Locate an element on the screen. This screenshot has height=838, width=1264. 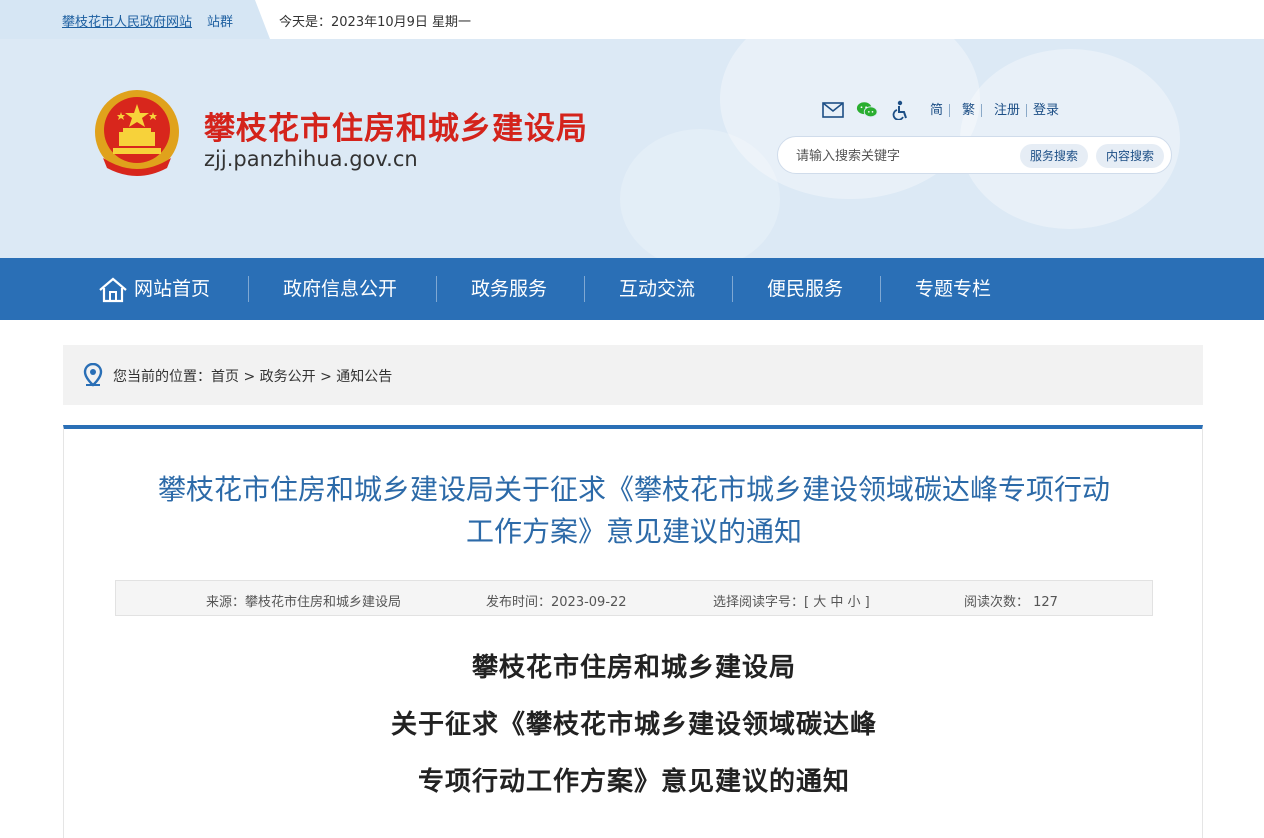
breadcrumb-gov-affairs: 政务公开 is located at coordinates (288, 377).